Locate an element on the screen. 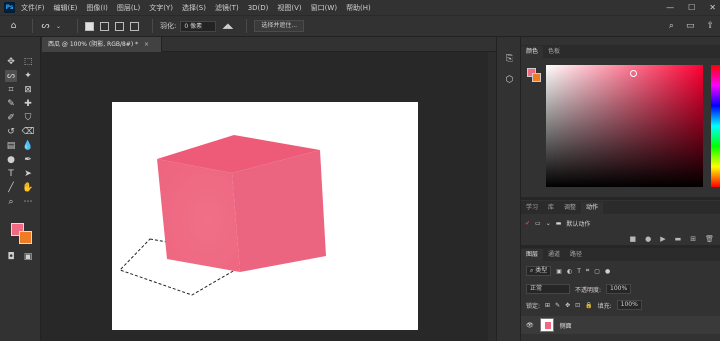 The image size is (720, 341). tab-channels: 通道 is located at coordinates (554, 255).